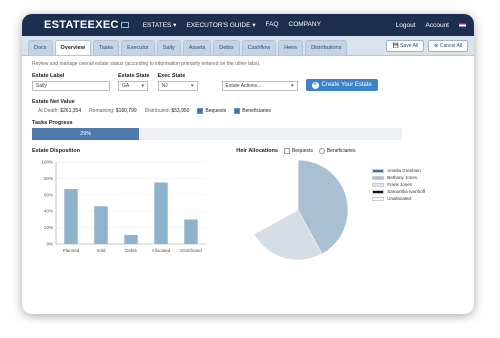 The width and height of the screenshot is (500, 338). What do you see at coordinates (272, 25) in the screenshot?
I see `nav-faq: FAQ` at bounding box center [272, 25].